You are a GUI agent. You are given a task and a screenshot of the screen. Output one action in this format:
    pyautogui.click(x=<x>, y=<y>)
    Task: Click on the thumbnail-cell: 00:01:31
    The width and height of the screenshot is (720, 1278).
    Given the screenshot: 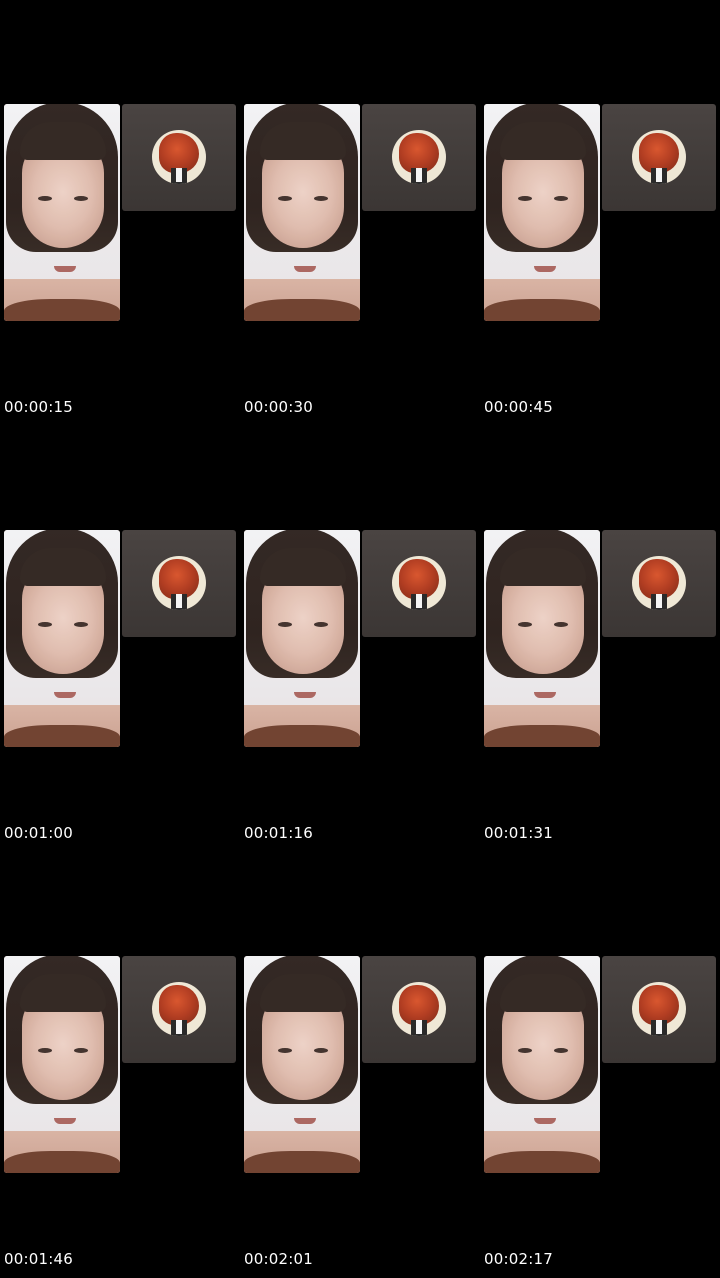 What is the action you would take?
    pyautogui.click(x=600, y=639)
    